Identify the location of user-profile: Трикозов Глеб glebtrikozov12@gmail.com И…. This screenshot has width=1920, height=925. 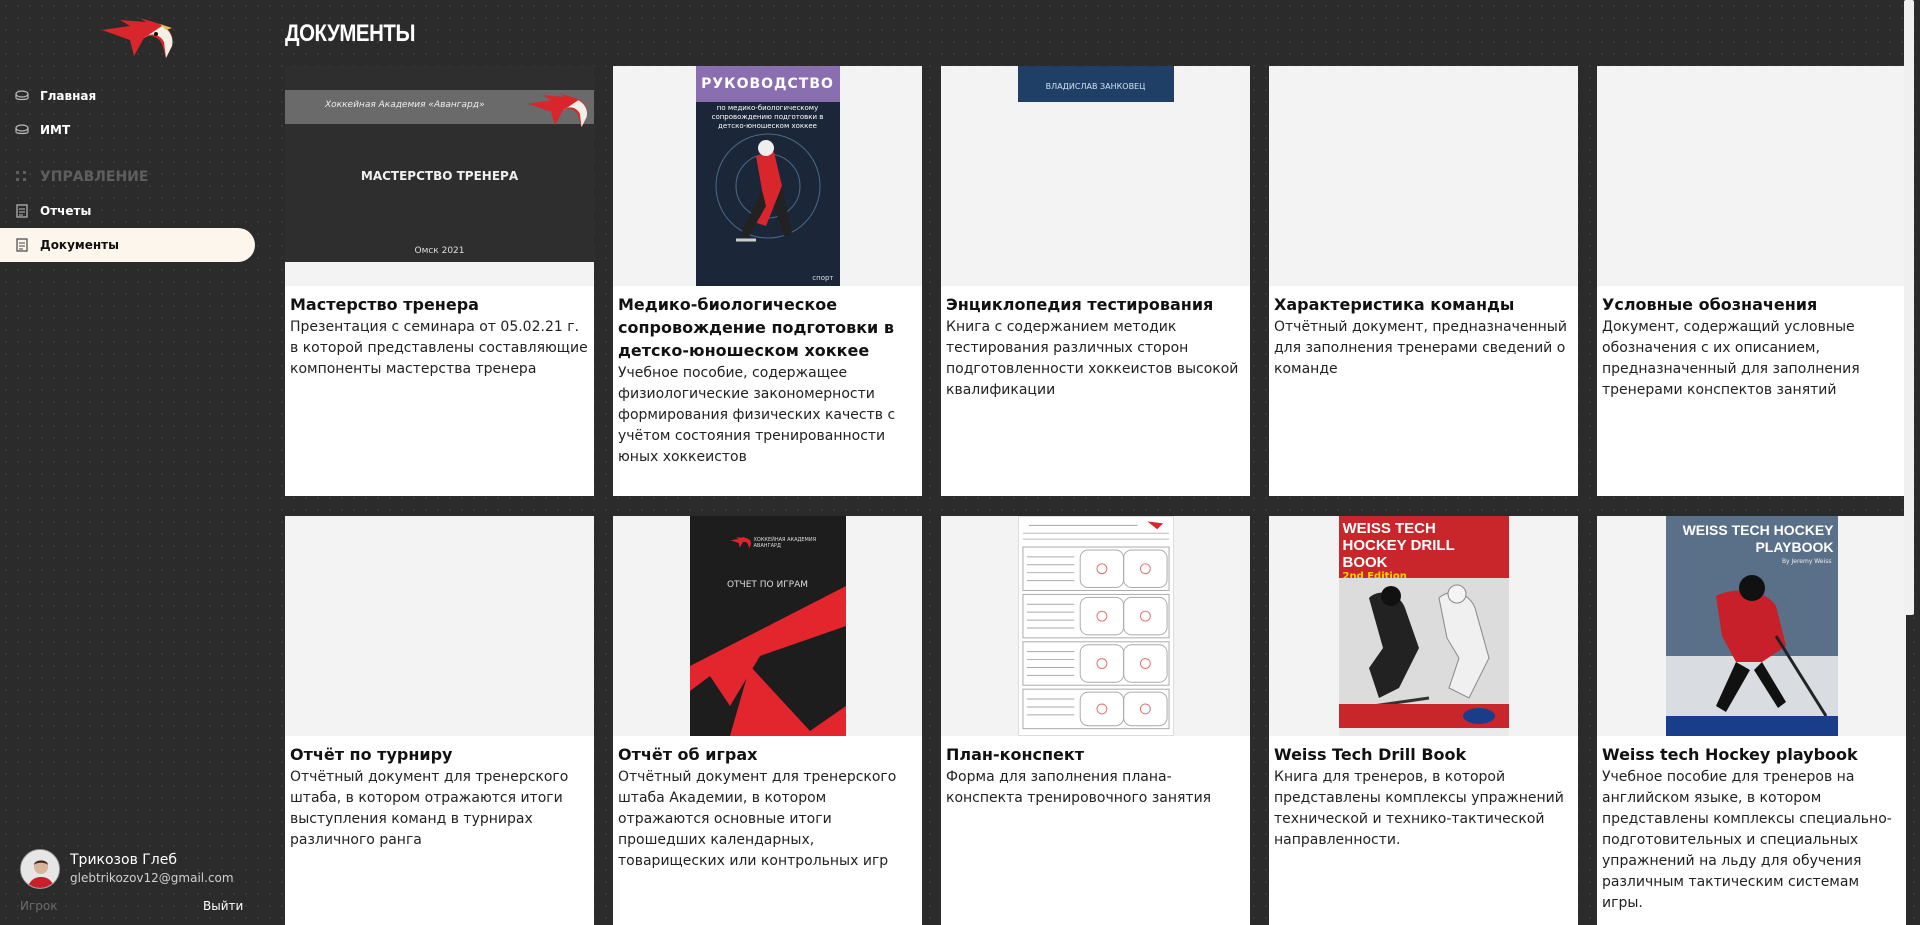
(135, 884).